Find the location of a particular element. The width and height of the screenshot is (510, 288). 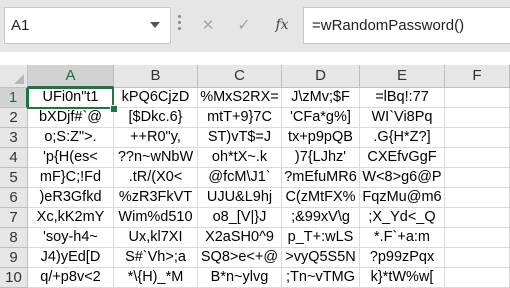

insert-function-icon: fx is located at coordinates (282, 25).